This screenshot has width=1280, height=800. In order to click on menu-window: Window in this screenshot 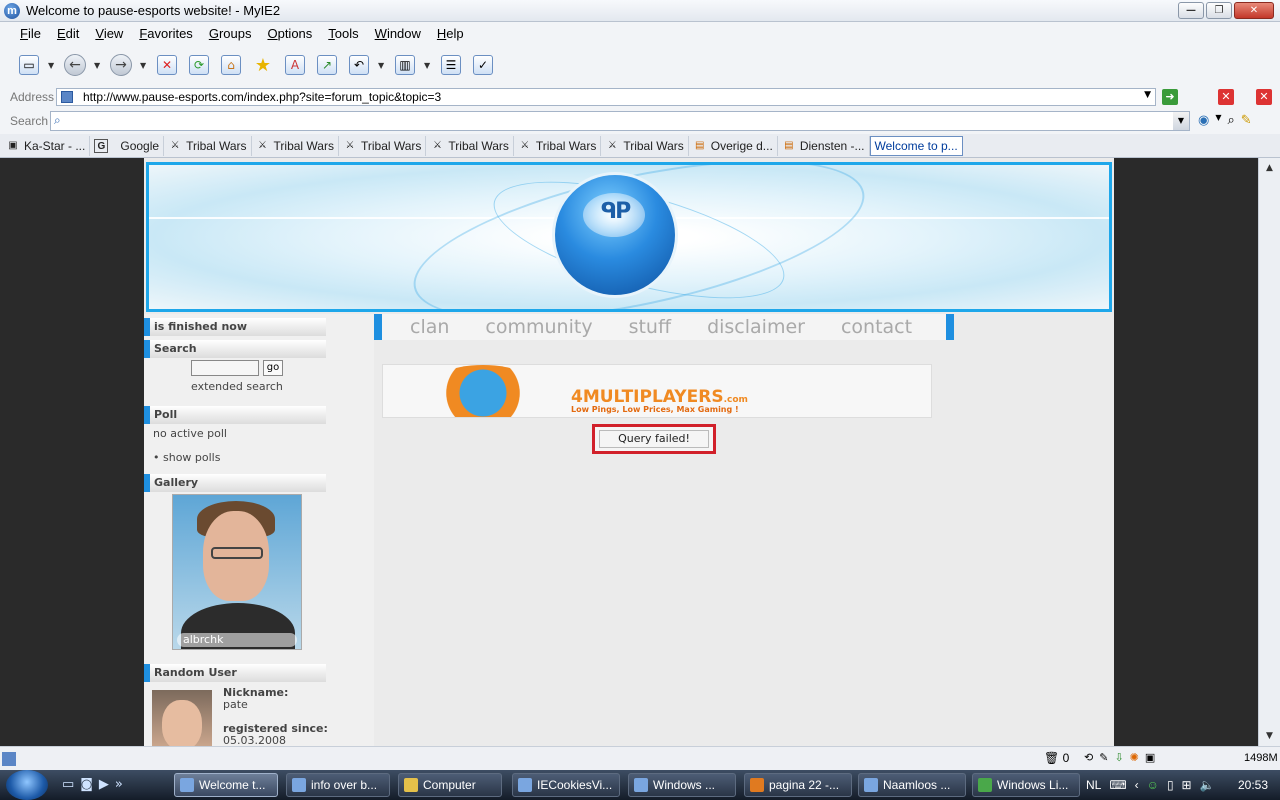, I will do `click(398, 33)`.